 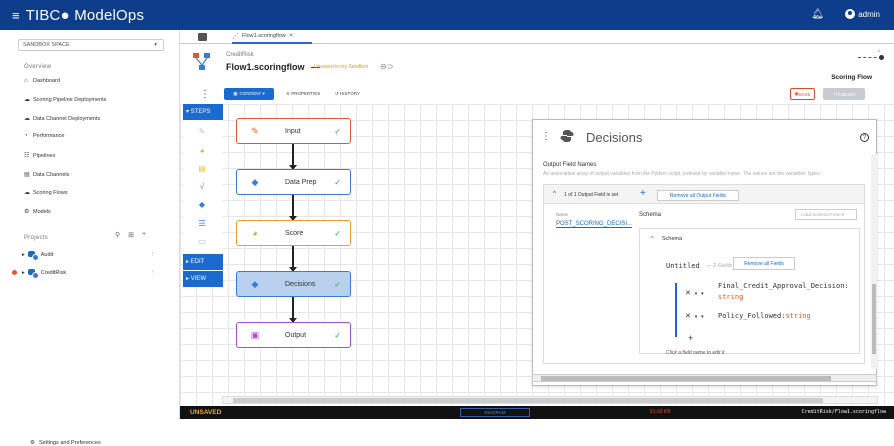 What do you see at coordinates (201, 61) in the screenshot?
I see `scoring-flow-logo` at bounding box center [201, 61].